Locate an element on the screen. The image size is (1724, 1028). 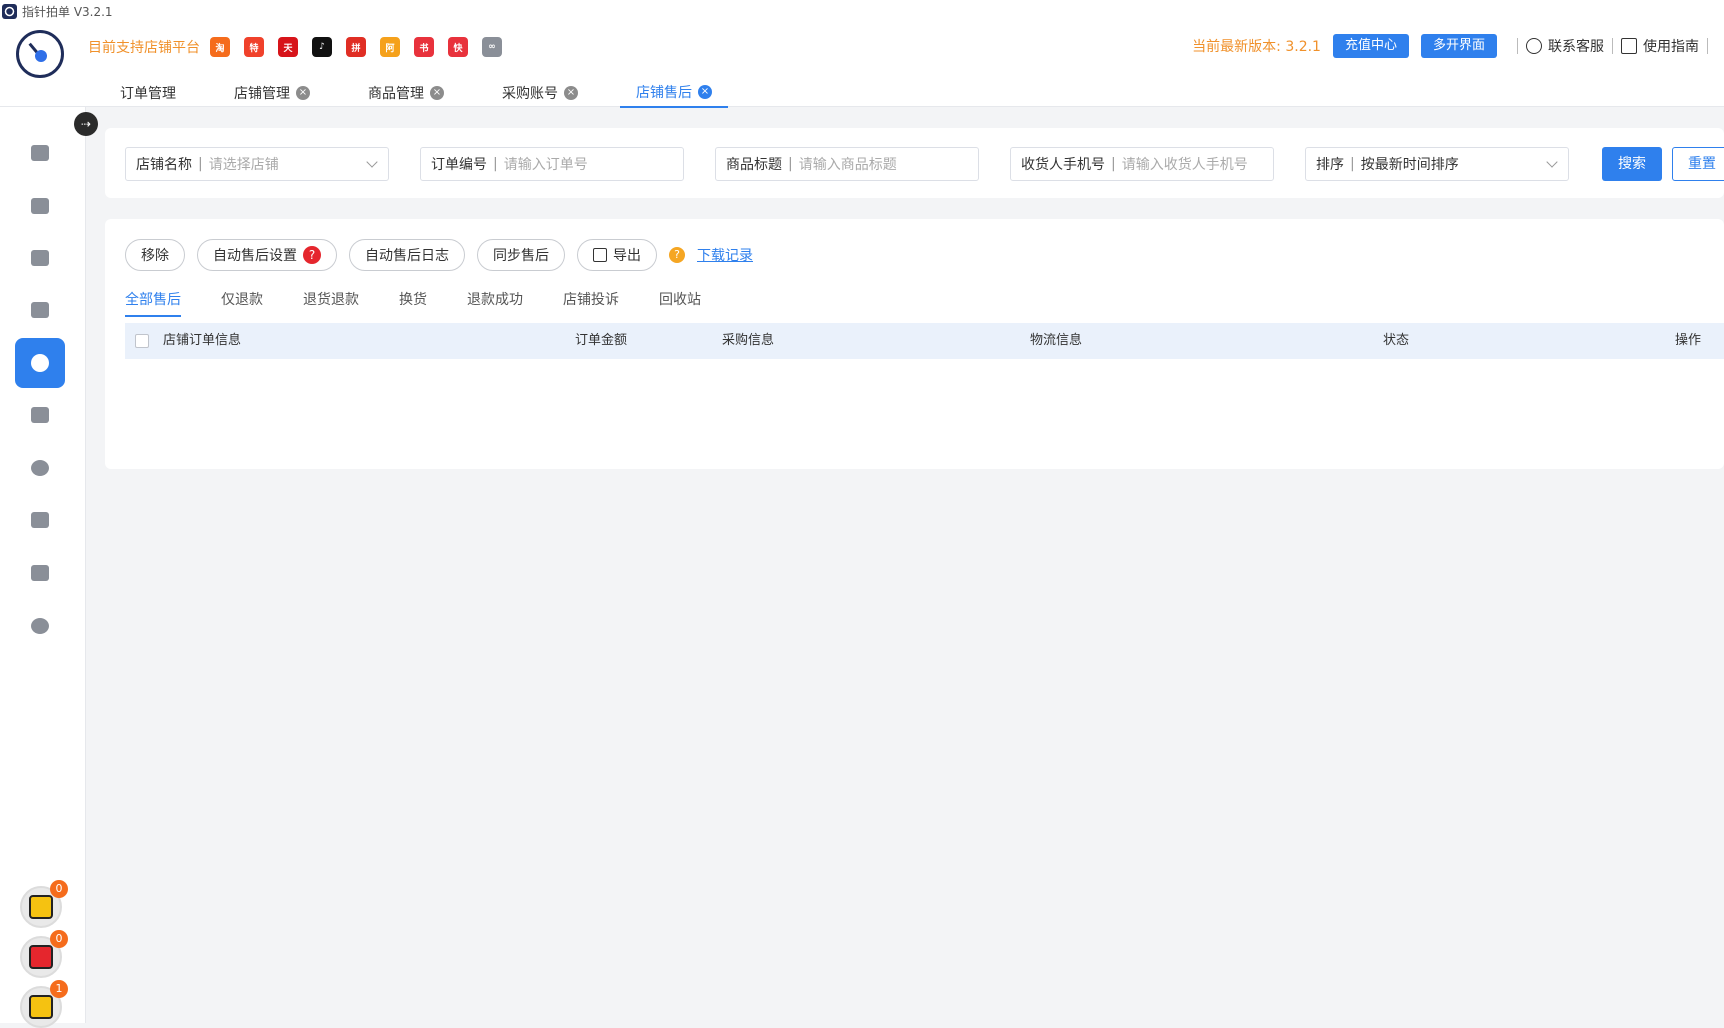
tab-shop-management: 店铺管理 × is located at coordinates (272, 93).